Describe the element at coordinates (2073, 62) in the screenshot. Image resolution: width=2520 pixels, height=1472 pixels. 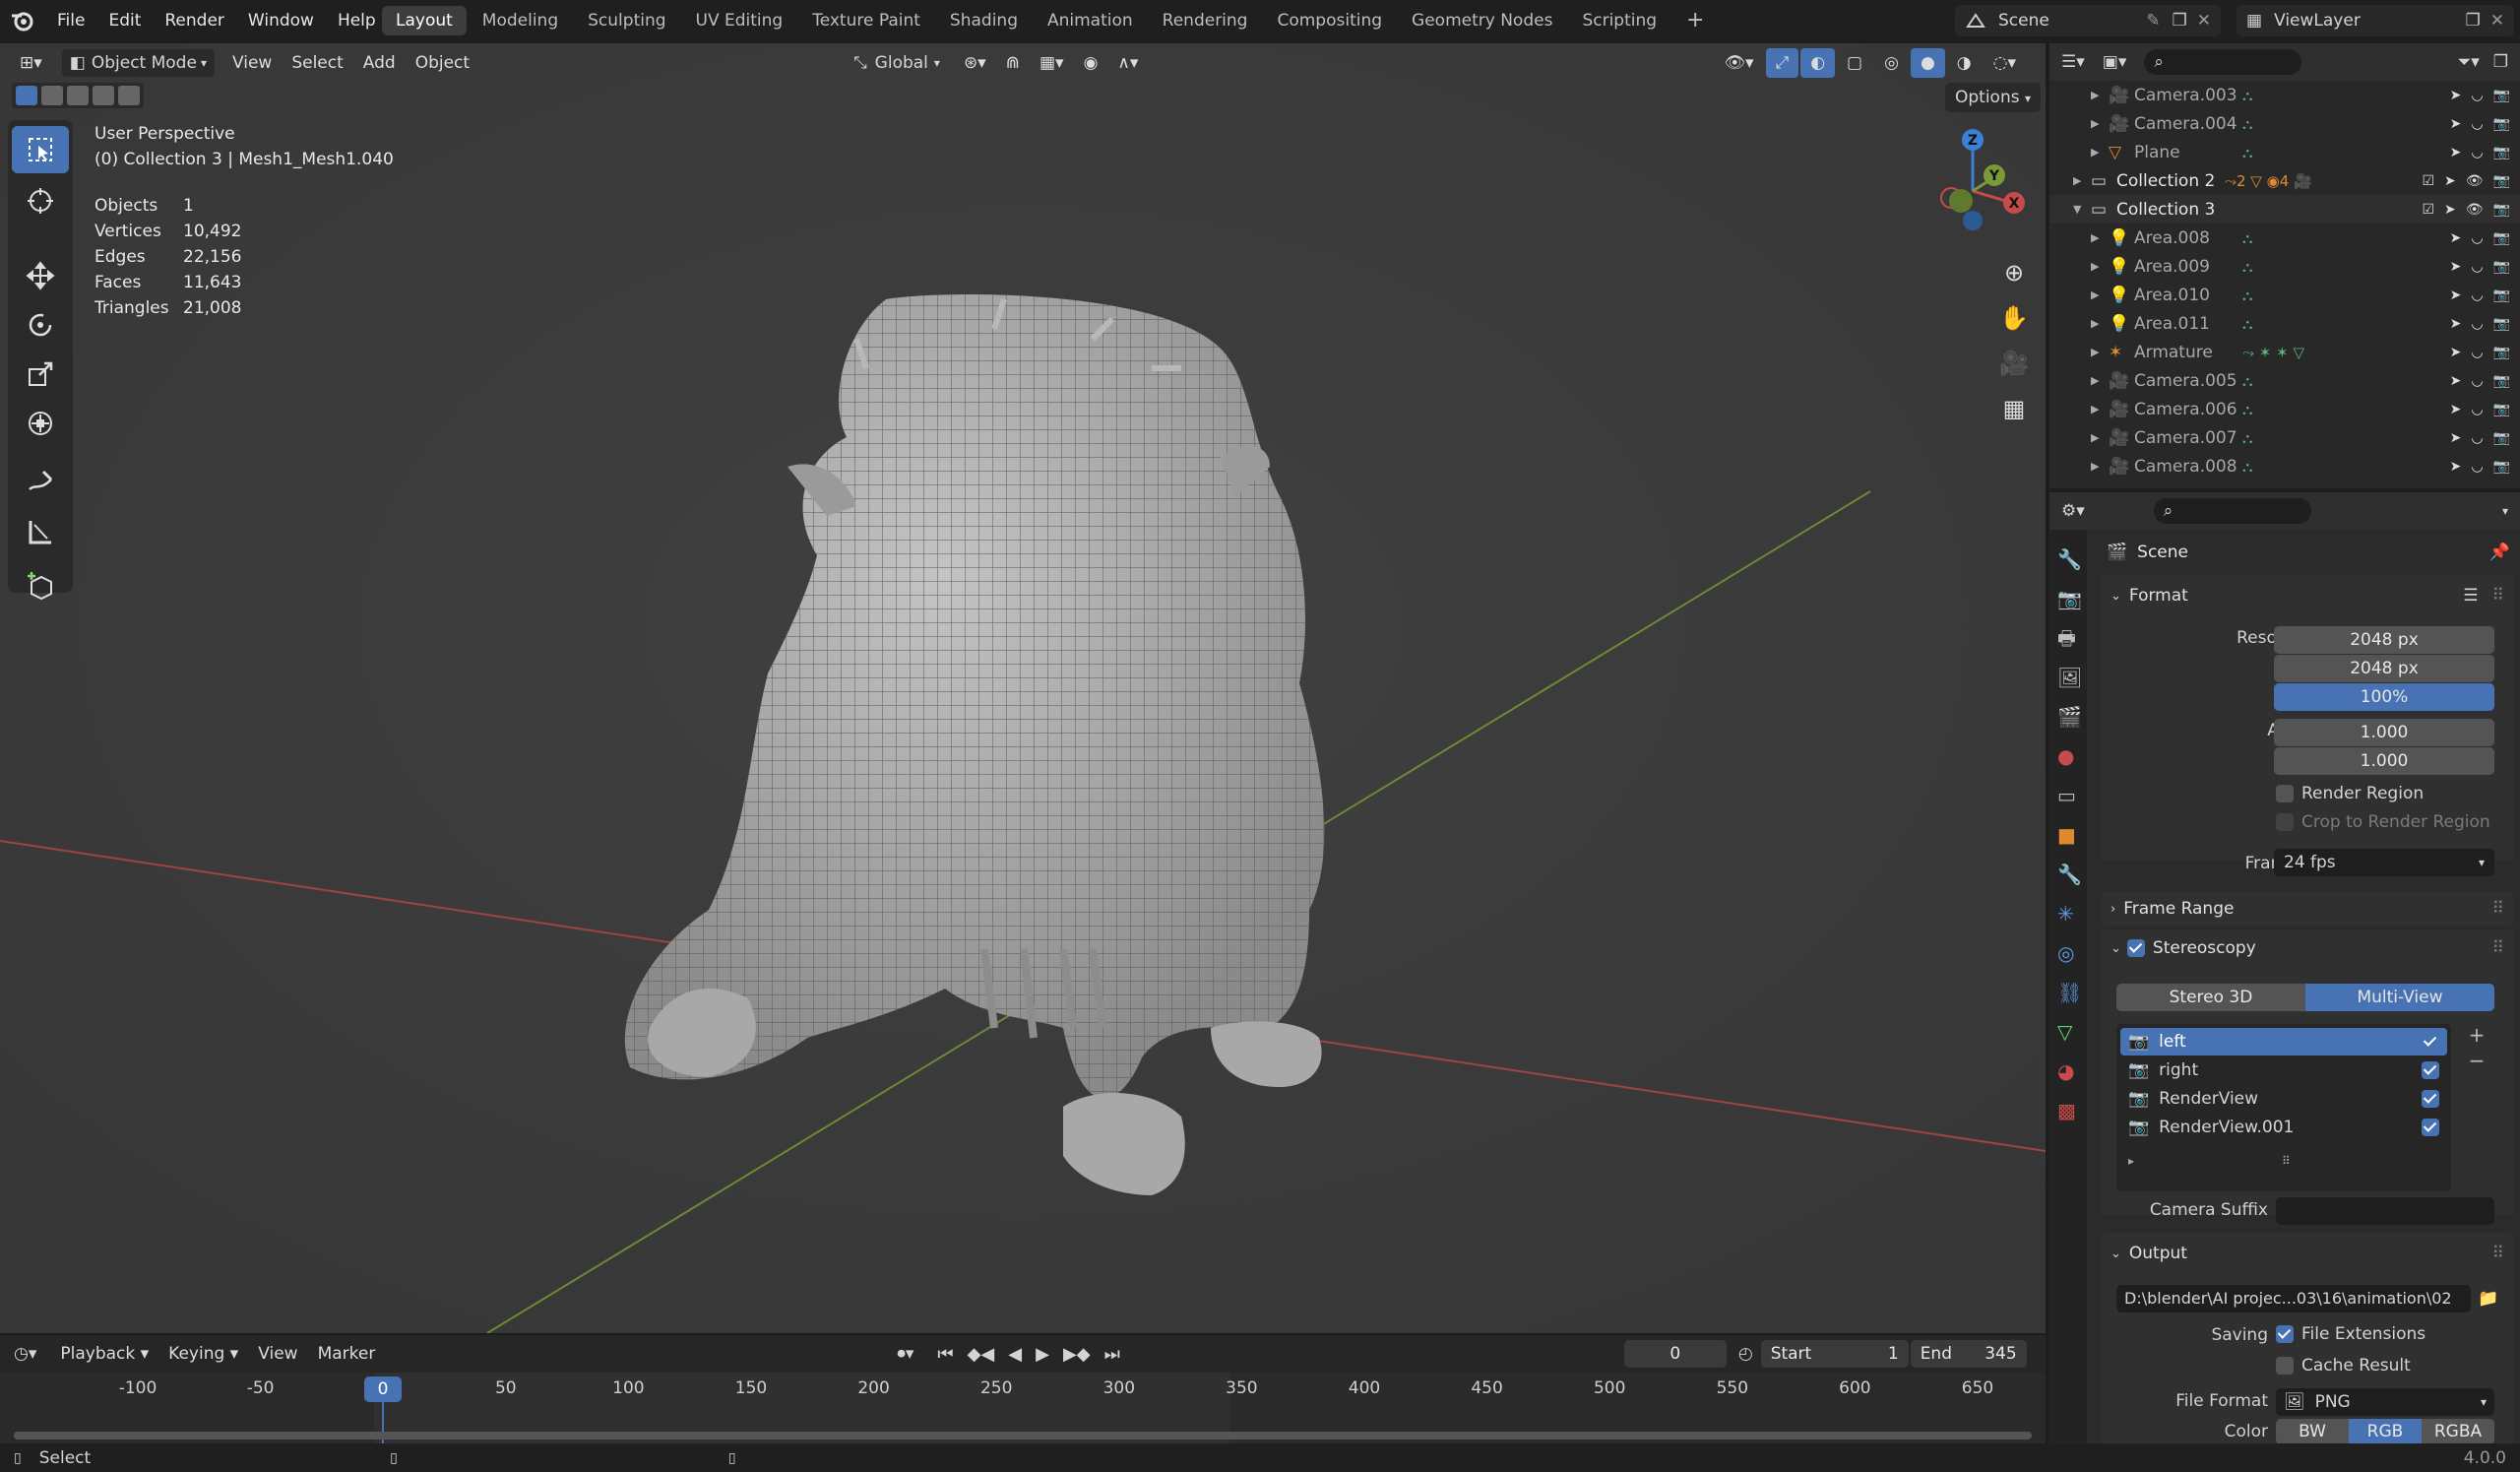
I see `outliner-editor-icon: ☰▾` at that location.